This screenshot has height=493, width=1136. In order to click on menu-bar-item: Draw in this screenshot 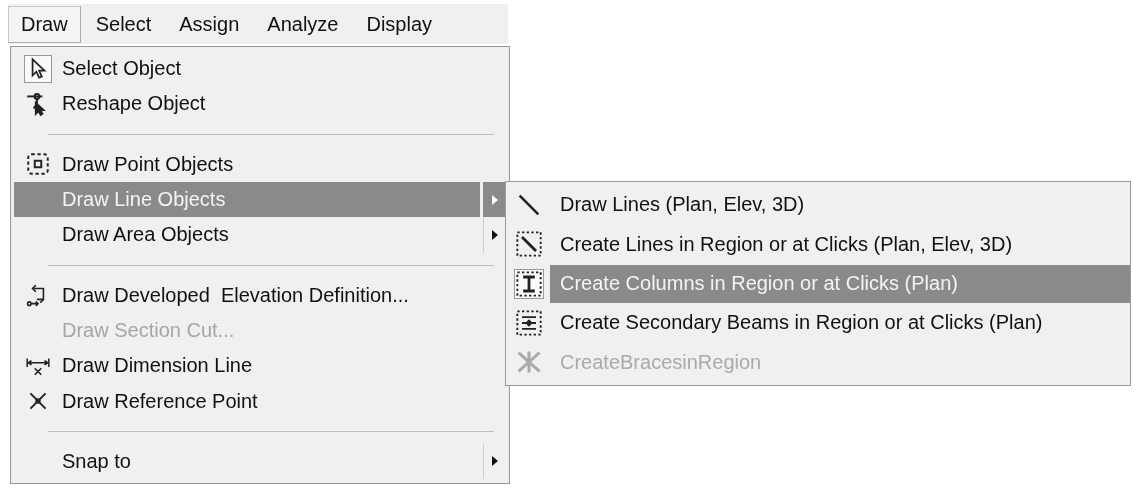, I will do `click(44, 24)`.